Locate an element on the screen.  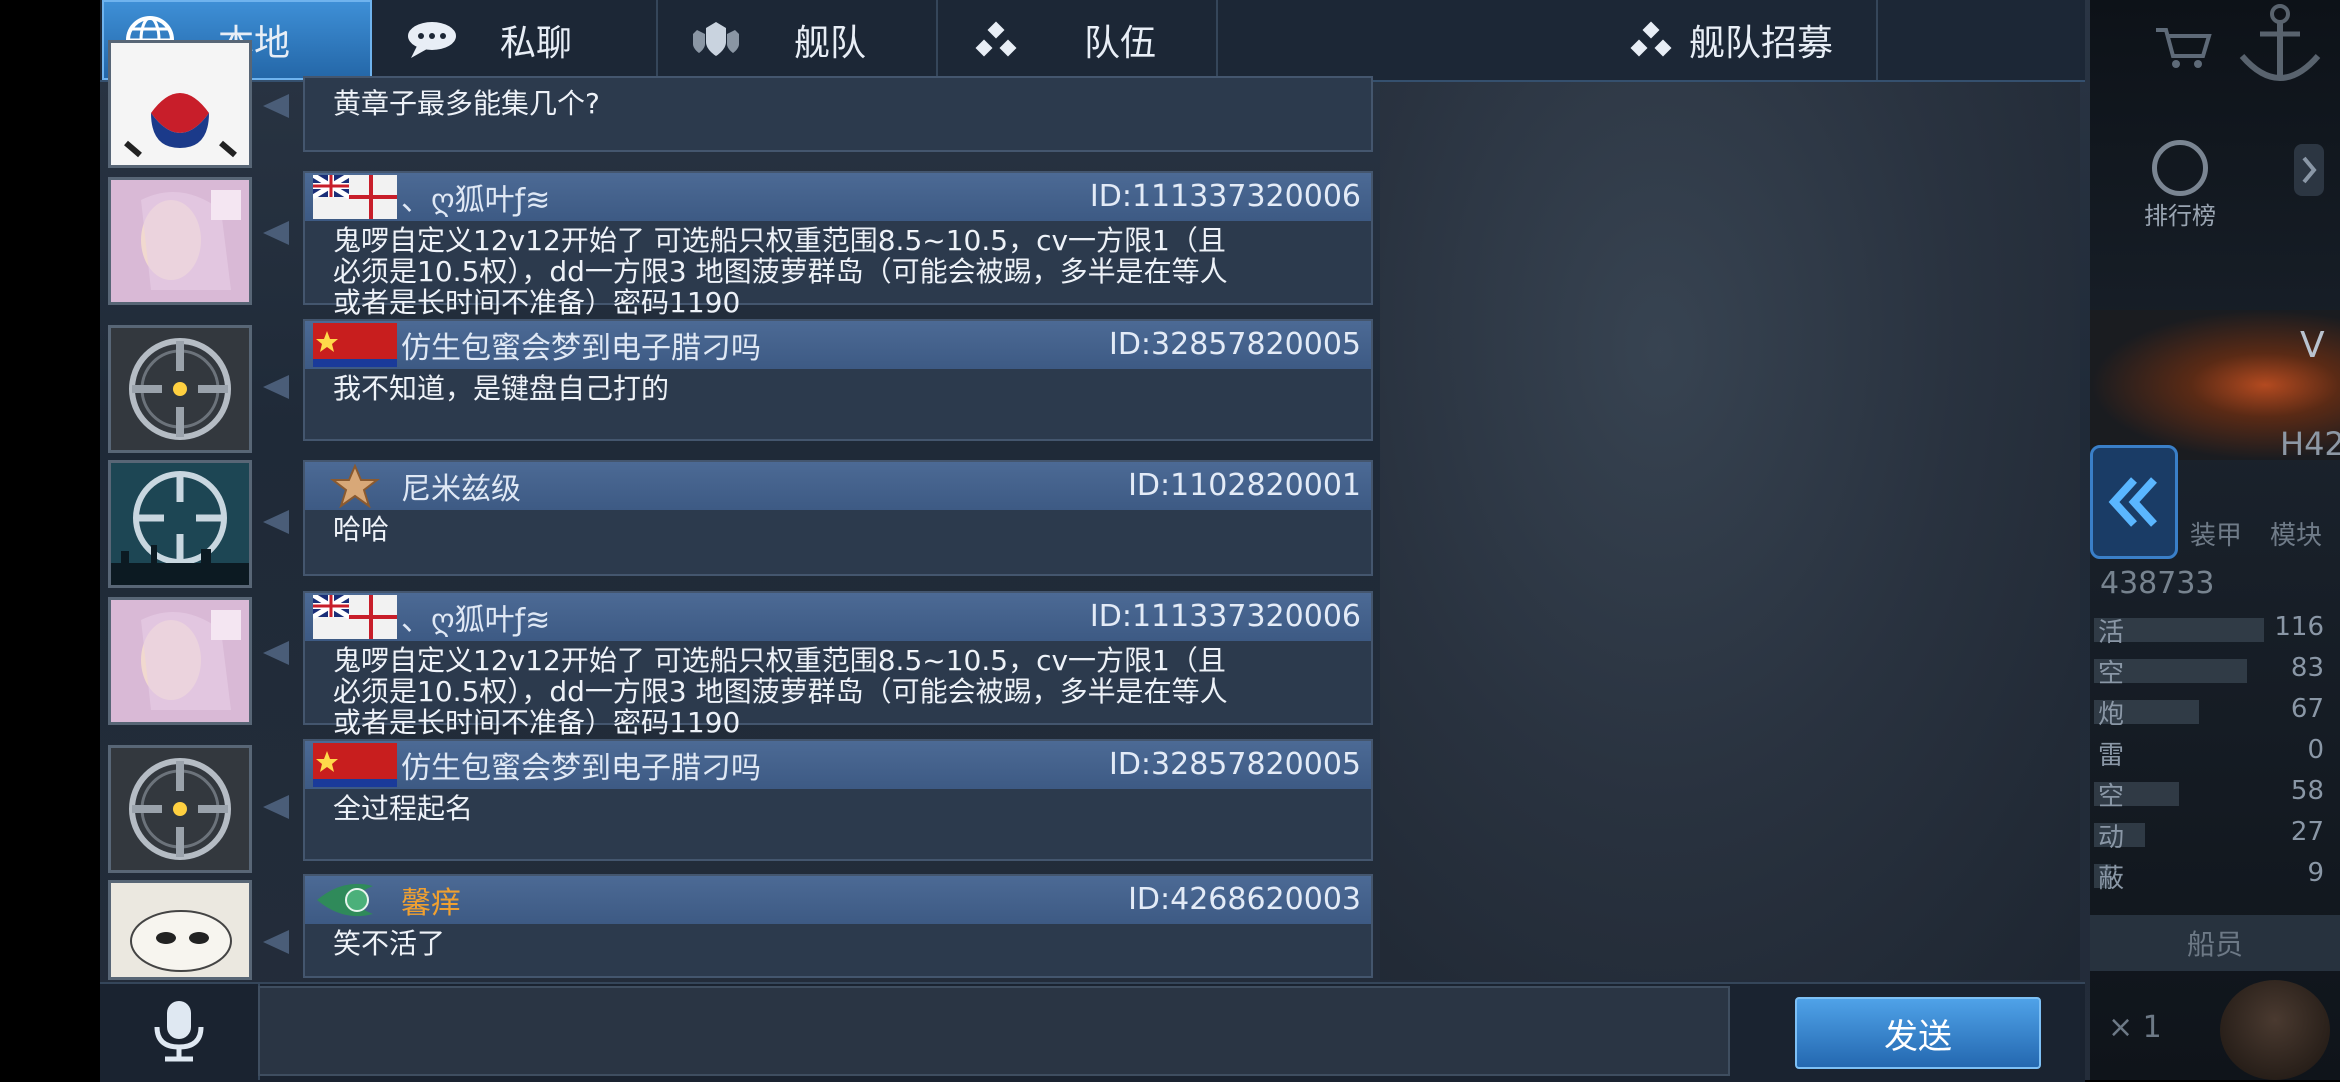
speech-bubble-icon is located at coordinates (432, 40).